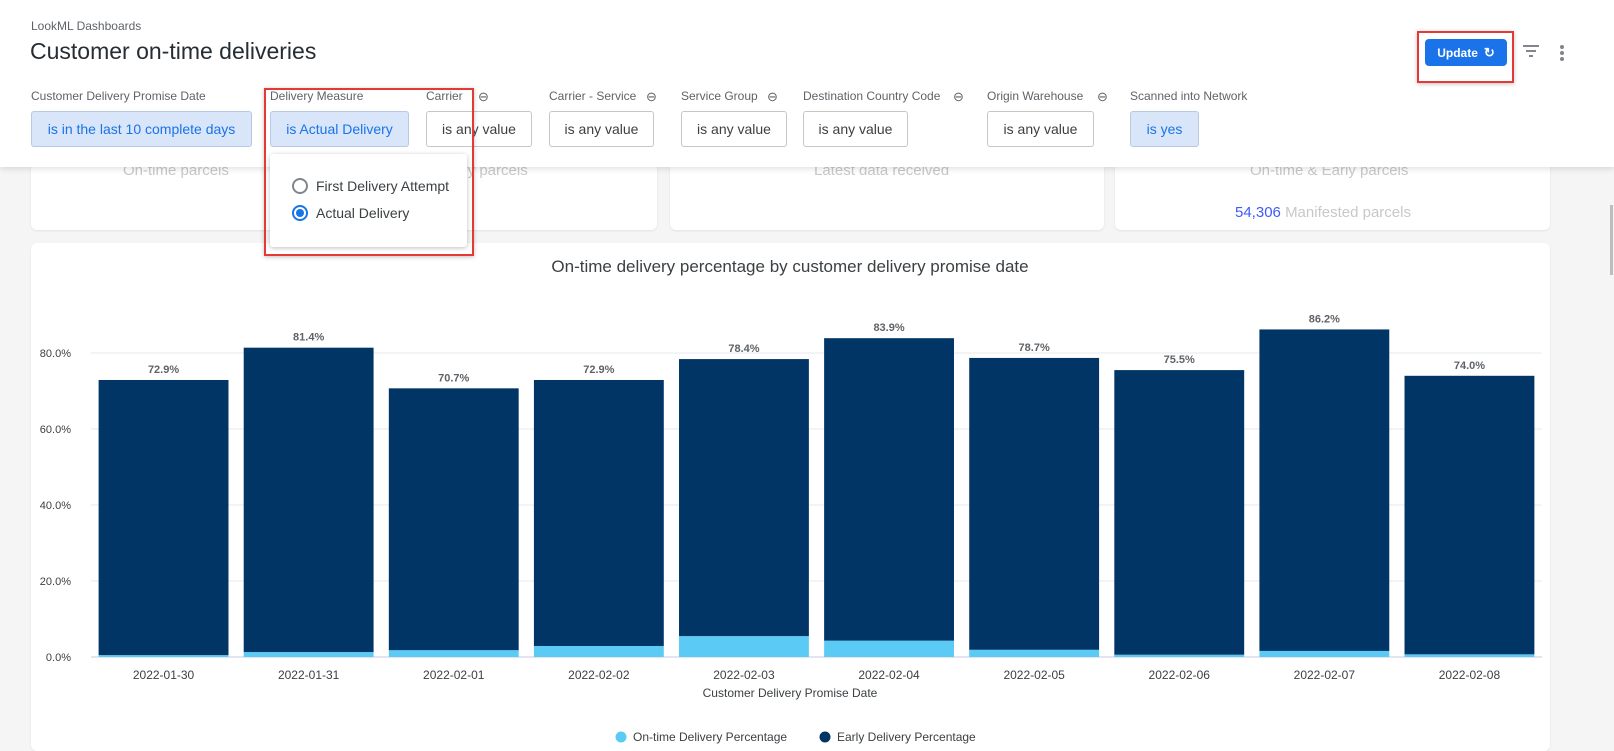 Image resolution: width=1614 pixels, height=751 pixels. Describe the element at coordinates (363, 213) in the screenshot. I see `option-label: Actual Delivery` at that location.